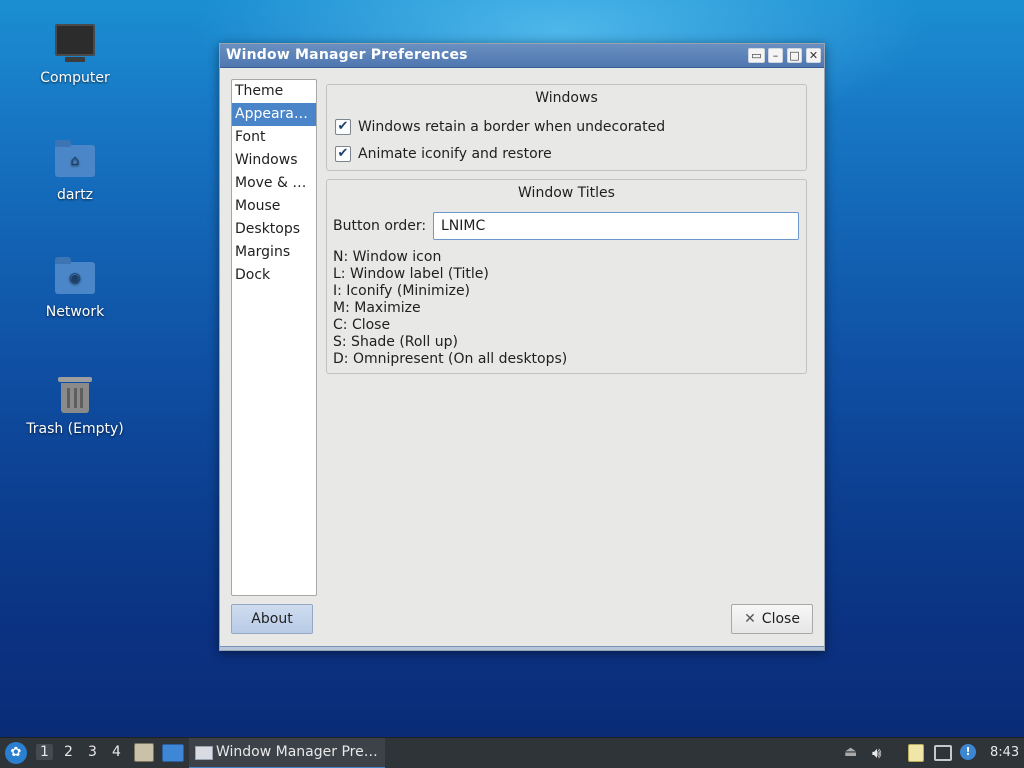 Image resolution: width=1024 pixels, height=768 pixels. What do you see at coordinates (75, 278) in the screenshot?
I see `network-folder-icon: ◉` at bounding box center [75, 278].